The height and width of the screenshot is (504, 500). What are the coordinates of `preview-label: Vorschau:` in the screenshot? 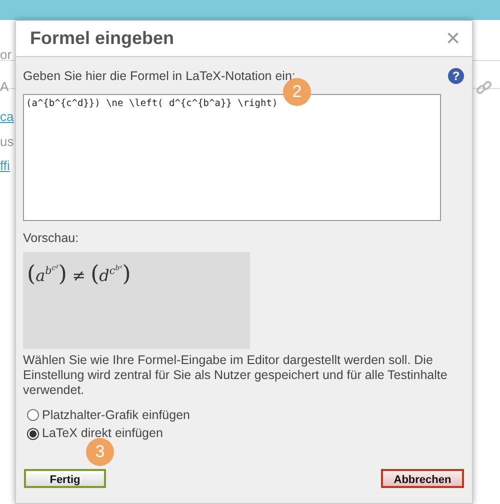 It's located at (51, 238).